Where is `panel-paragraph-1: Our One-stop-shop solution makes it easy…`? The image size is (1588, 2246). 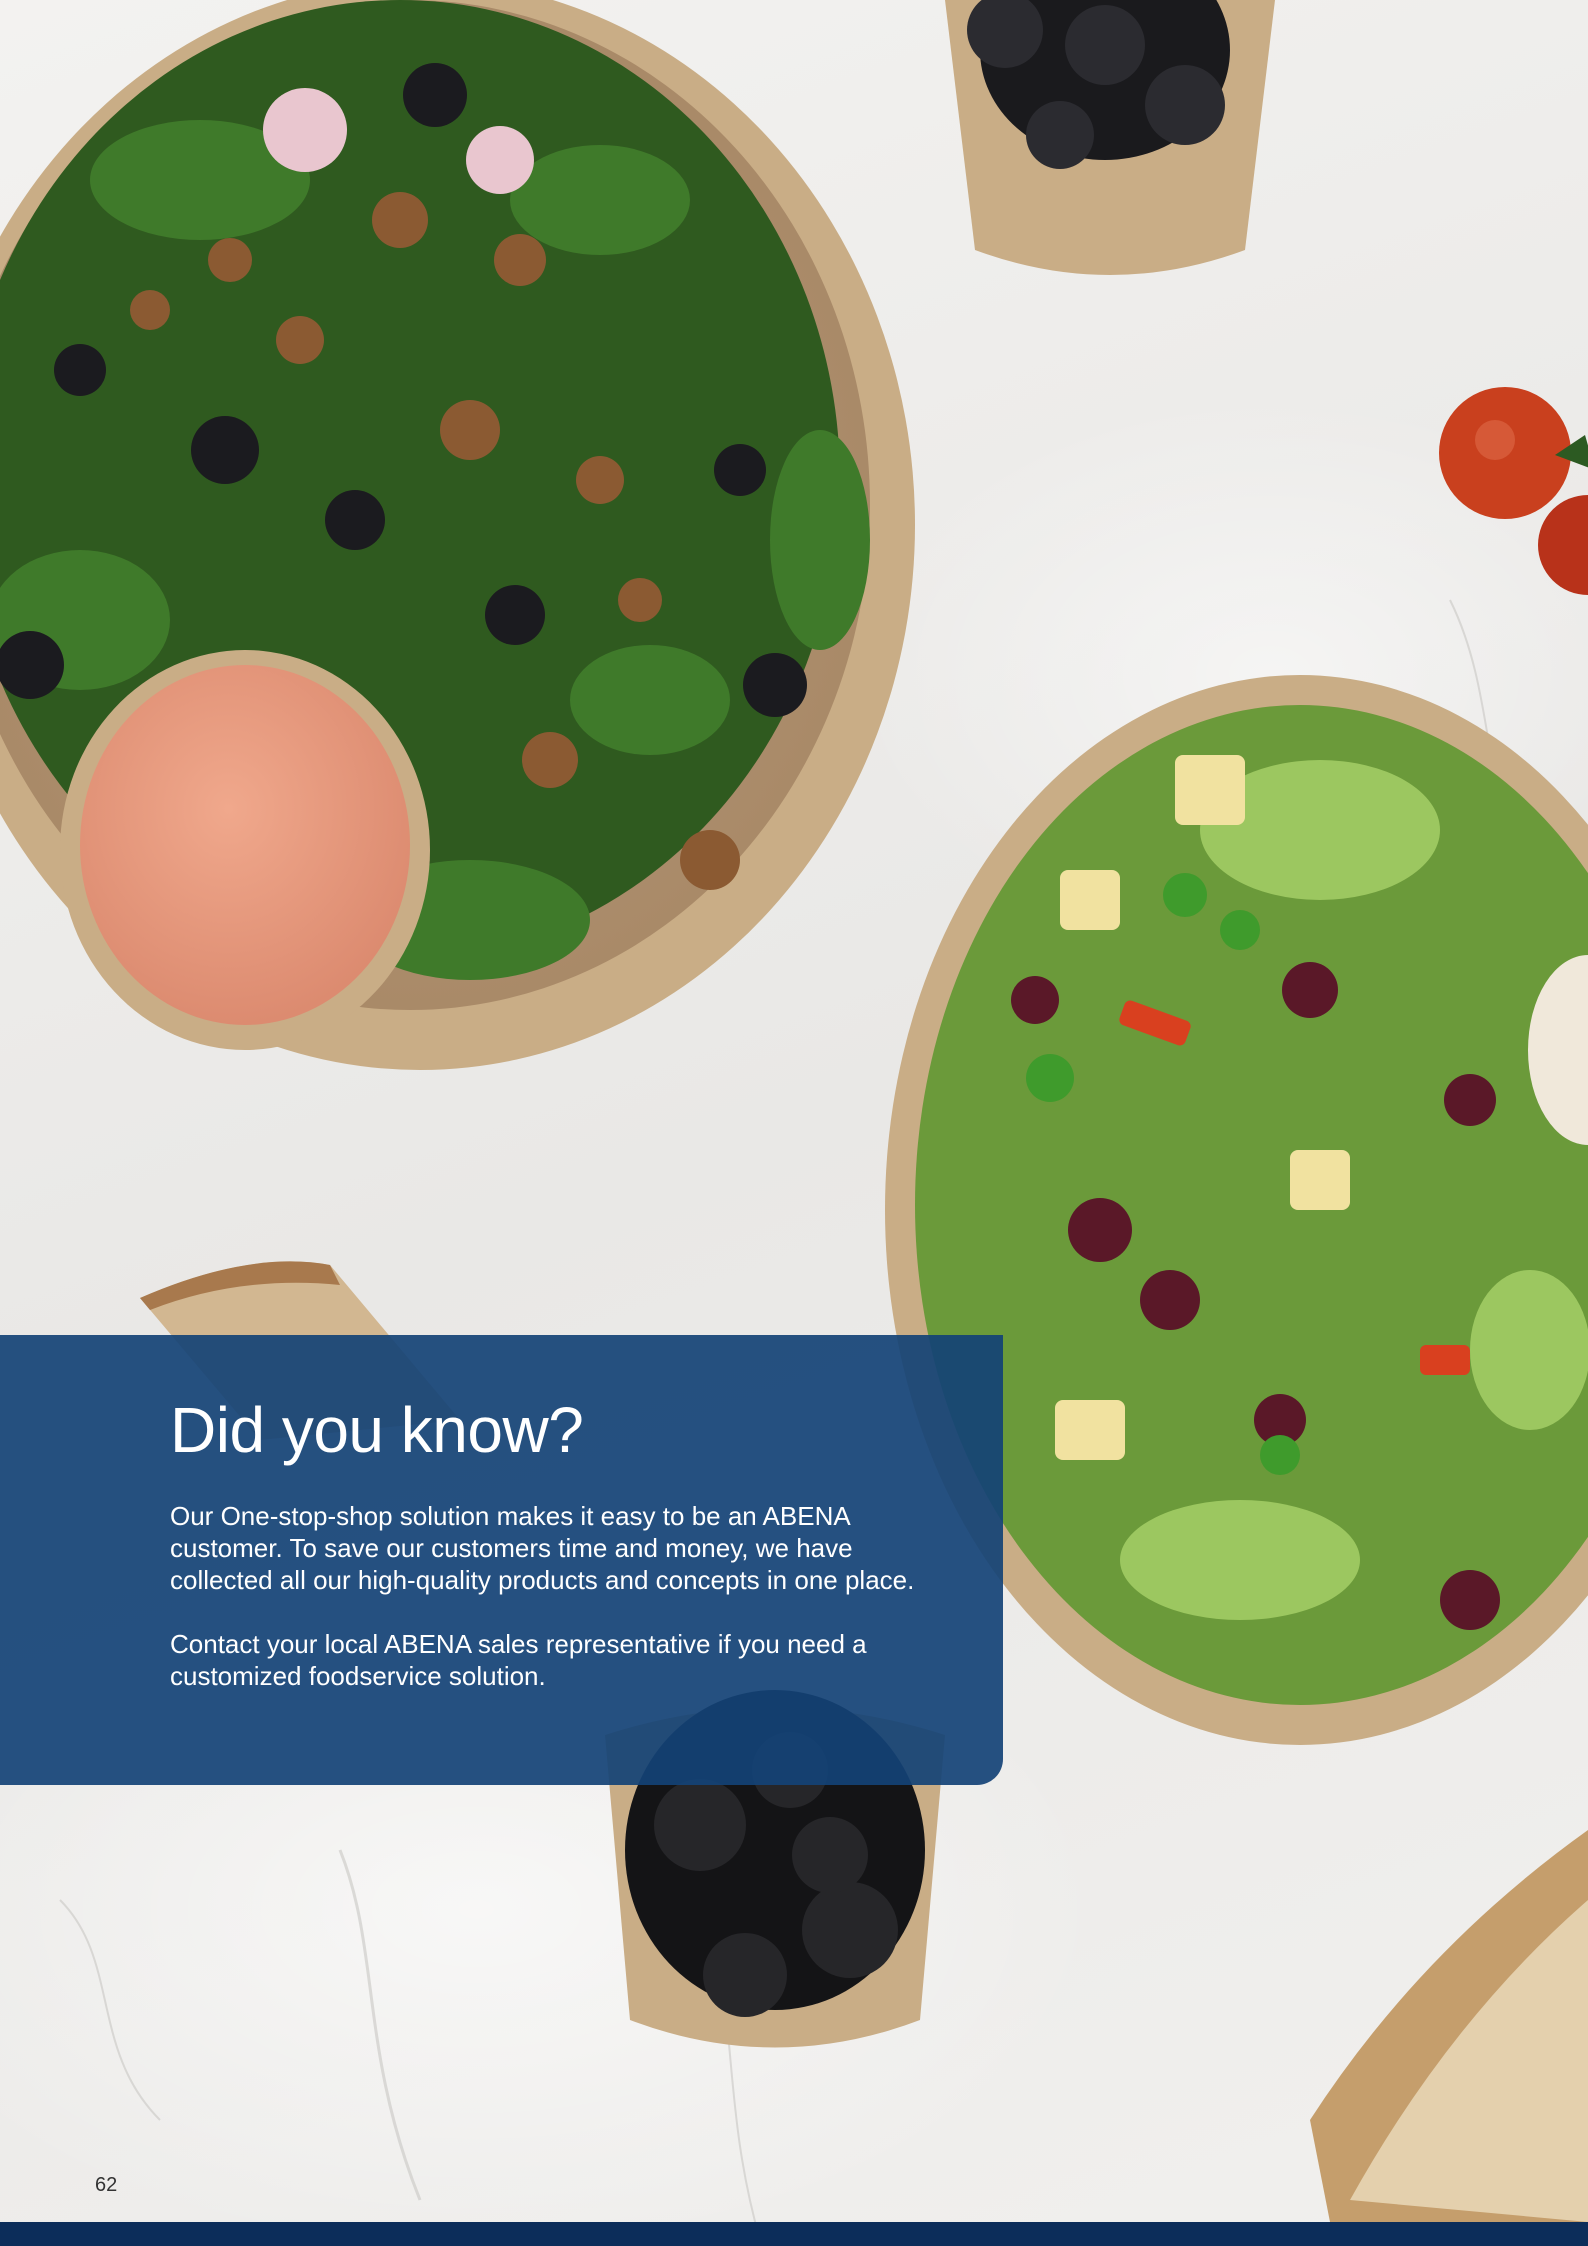 panel-paragraph-1: Our One-stop-shop solution makes it easy… is located at coordinates (542, 1548).